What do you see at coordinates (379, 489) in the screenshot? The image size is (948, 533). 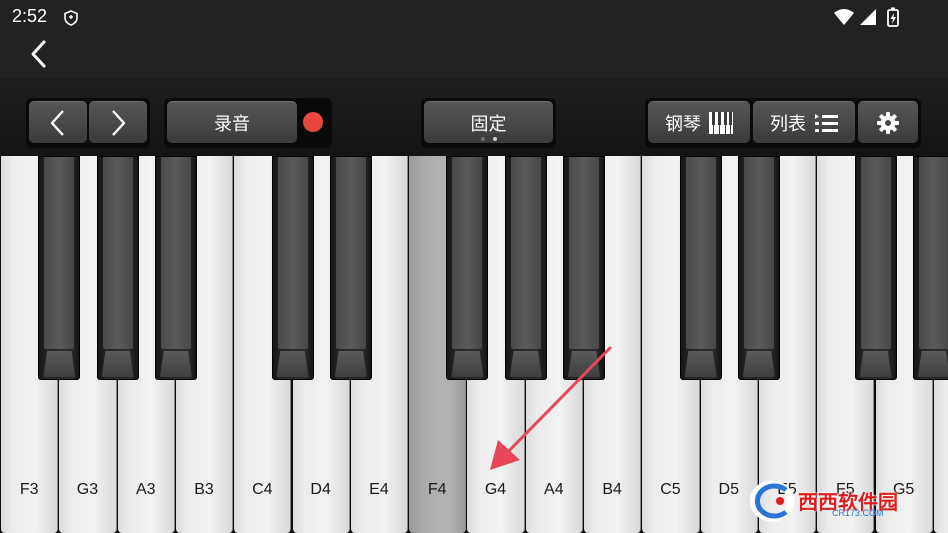 I see `key-label: E4` at bounding box center [379, 489].